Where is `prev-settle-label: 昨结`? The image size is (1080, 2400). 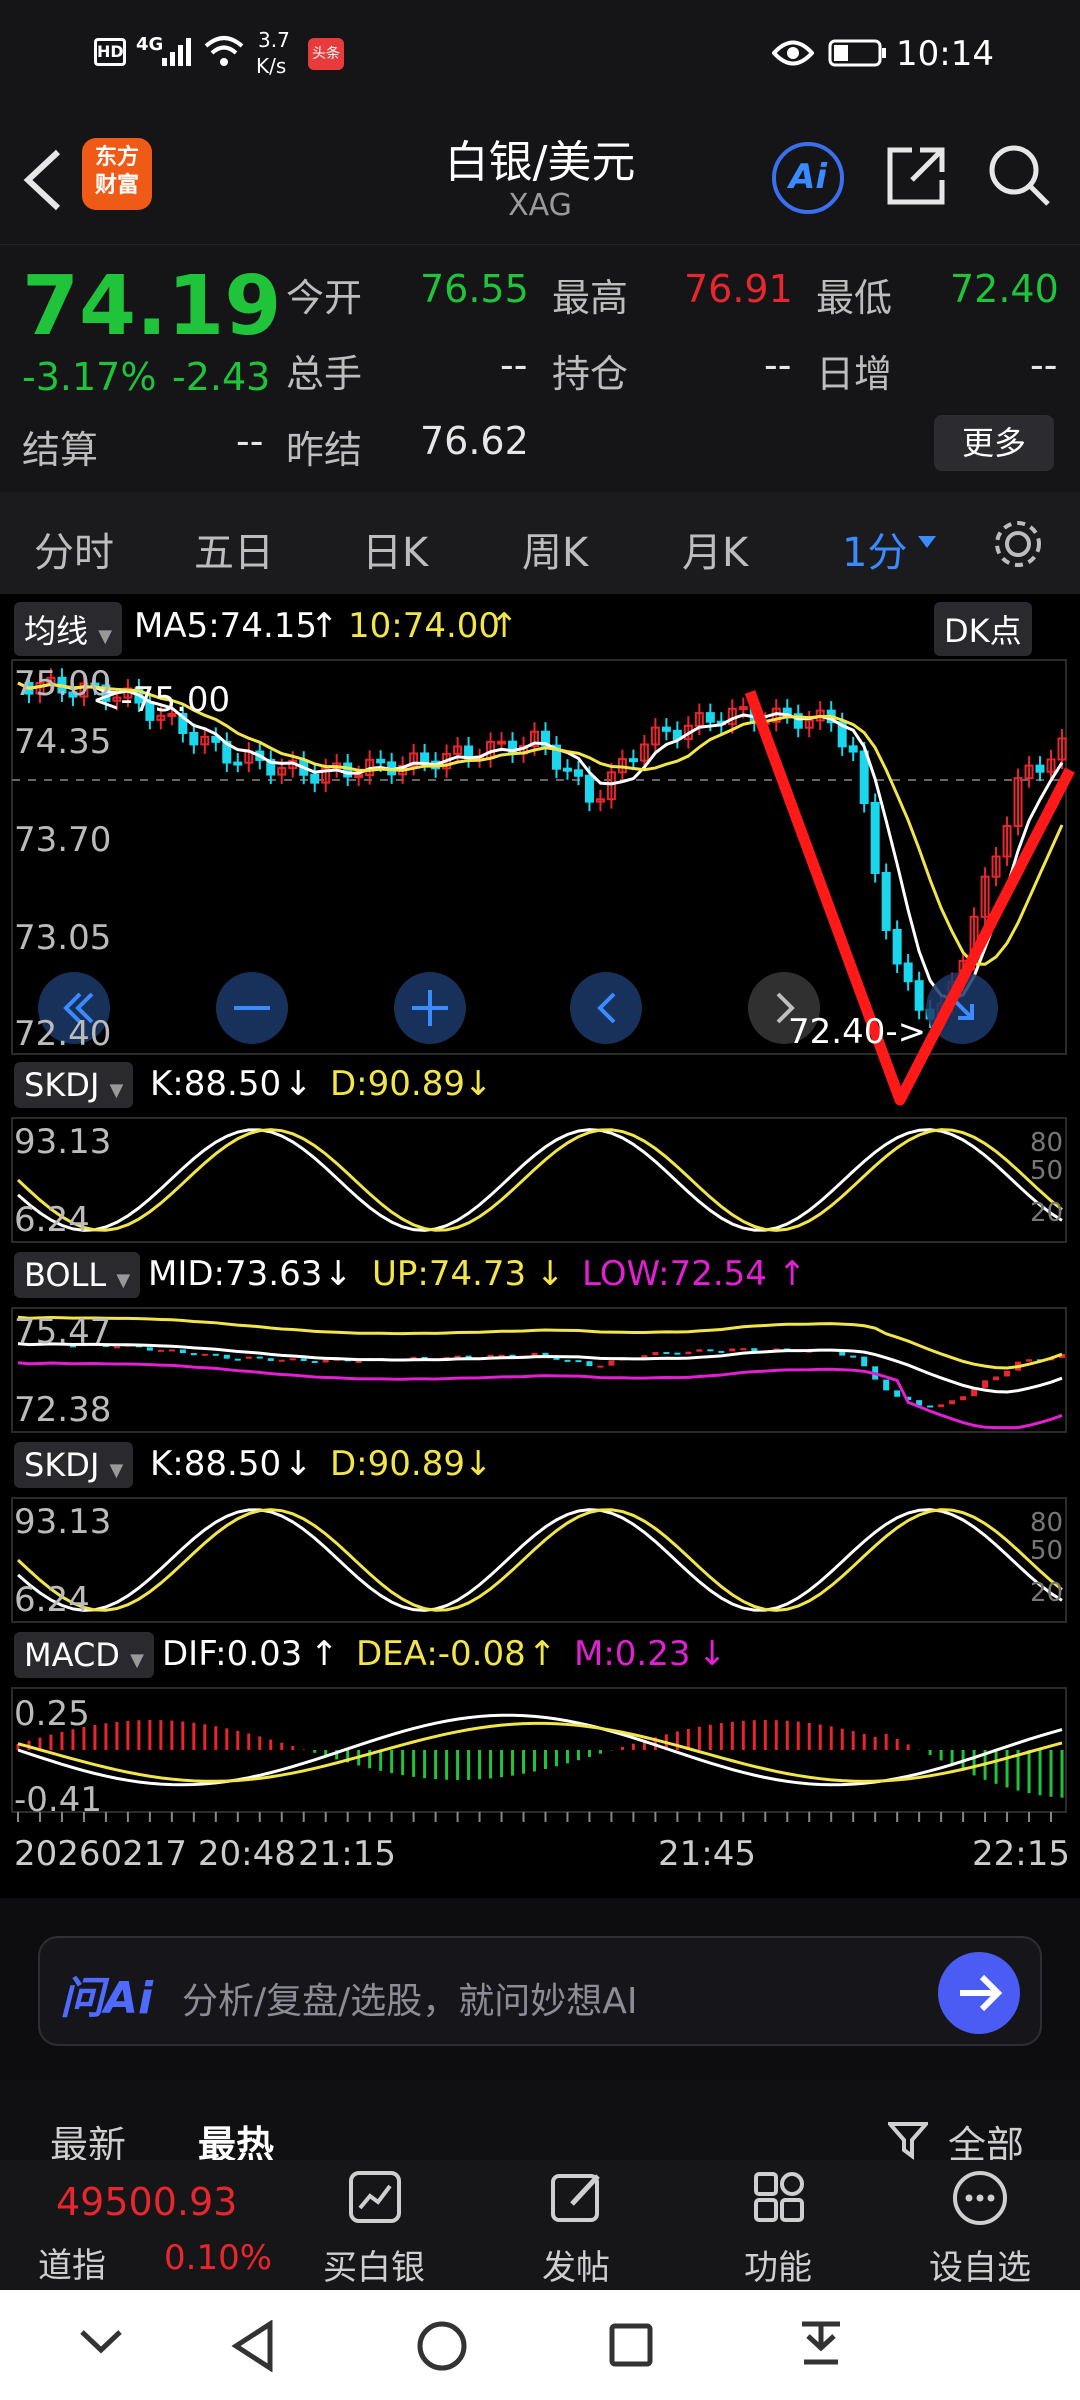
prev-settle-label: 昨结 is located at coordinates (324, 450).